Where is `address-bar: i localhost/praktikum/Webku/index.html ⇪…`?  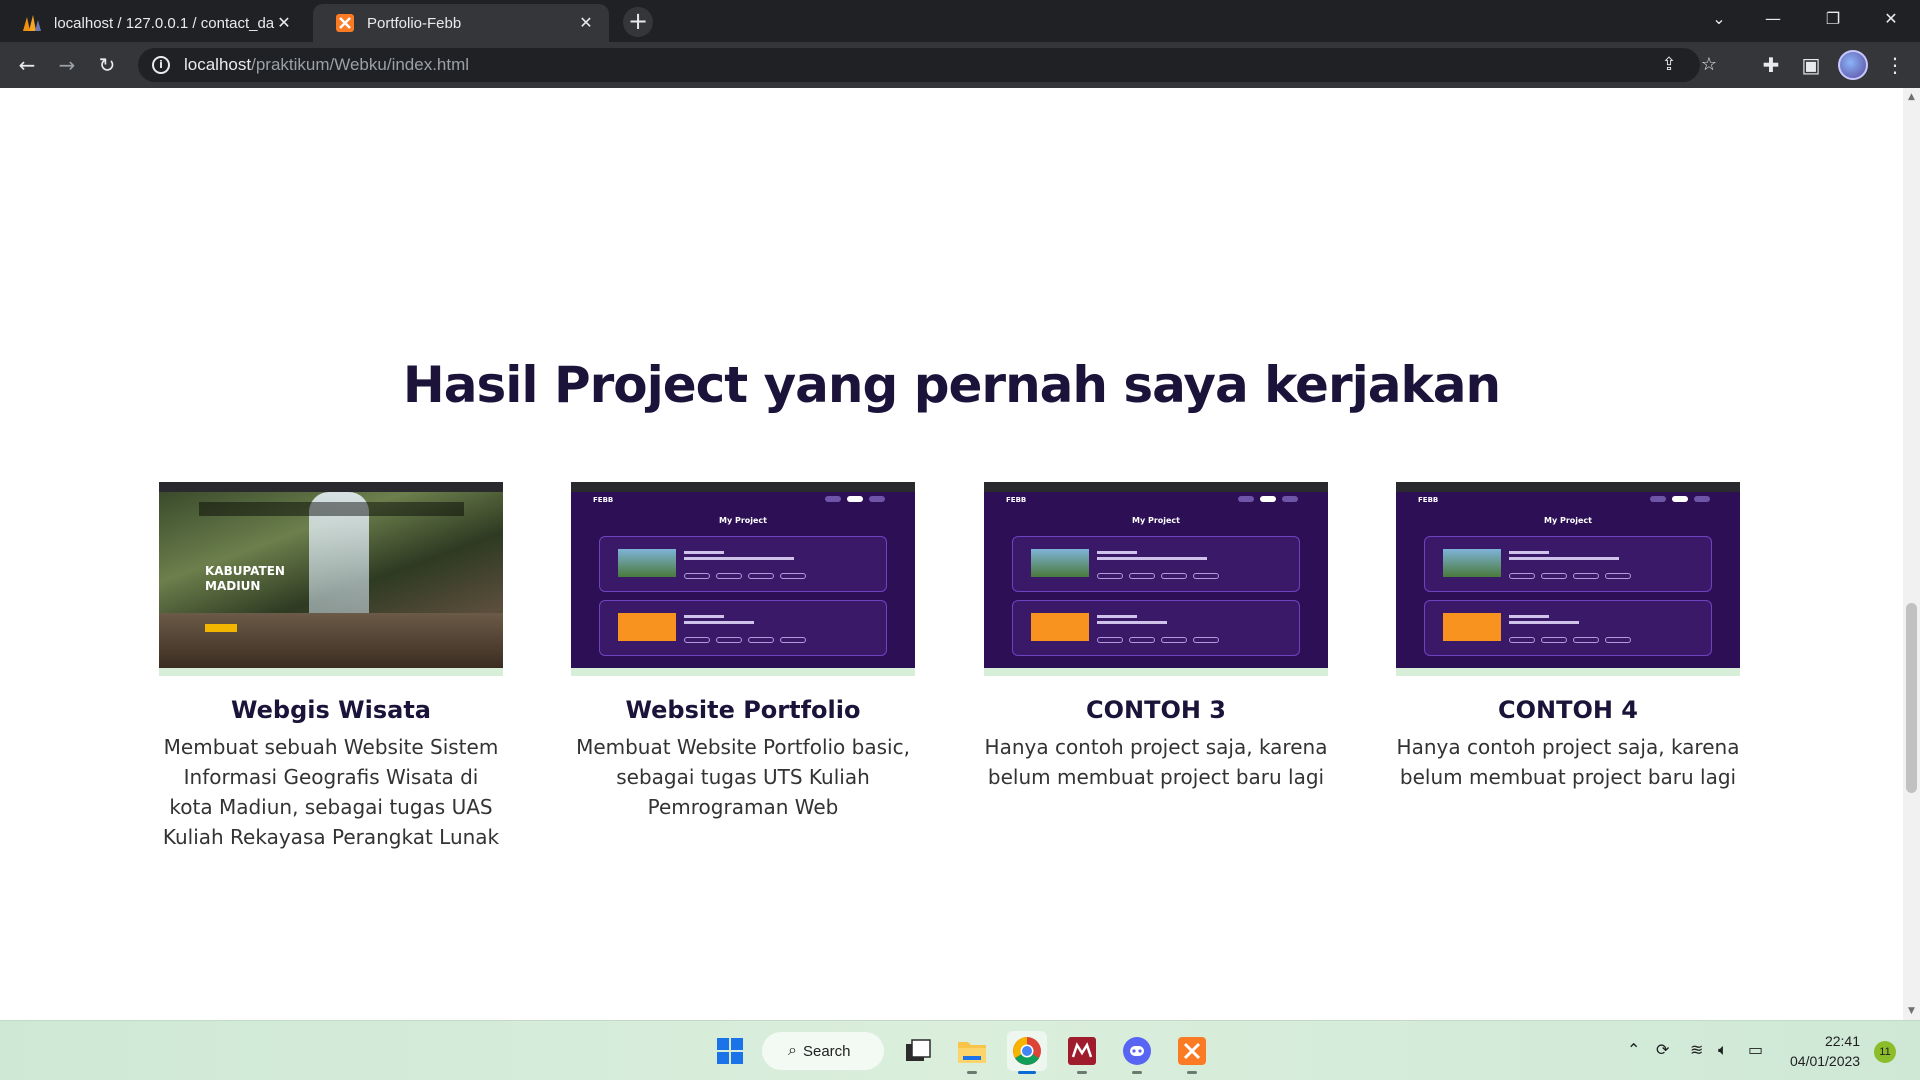
address-bar: i localhost/praktikum/Webku/index.html ⇪… is located at coordinates (927, 65).